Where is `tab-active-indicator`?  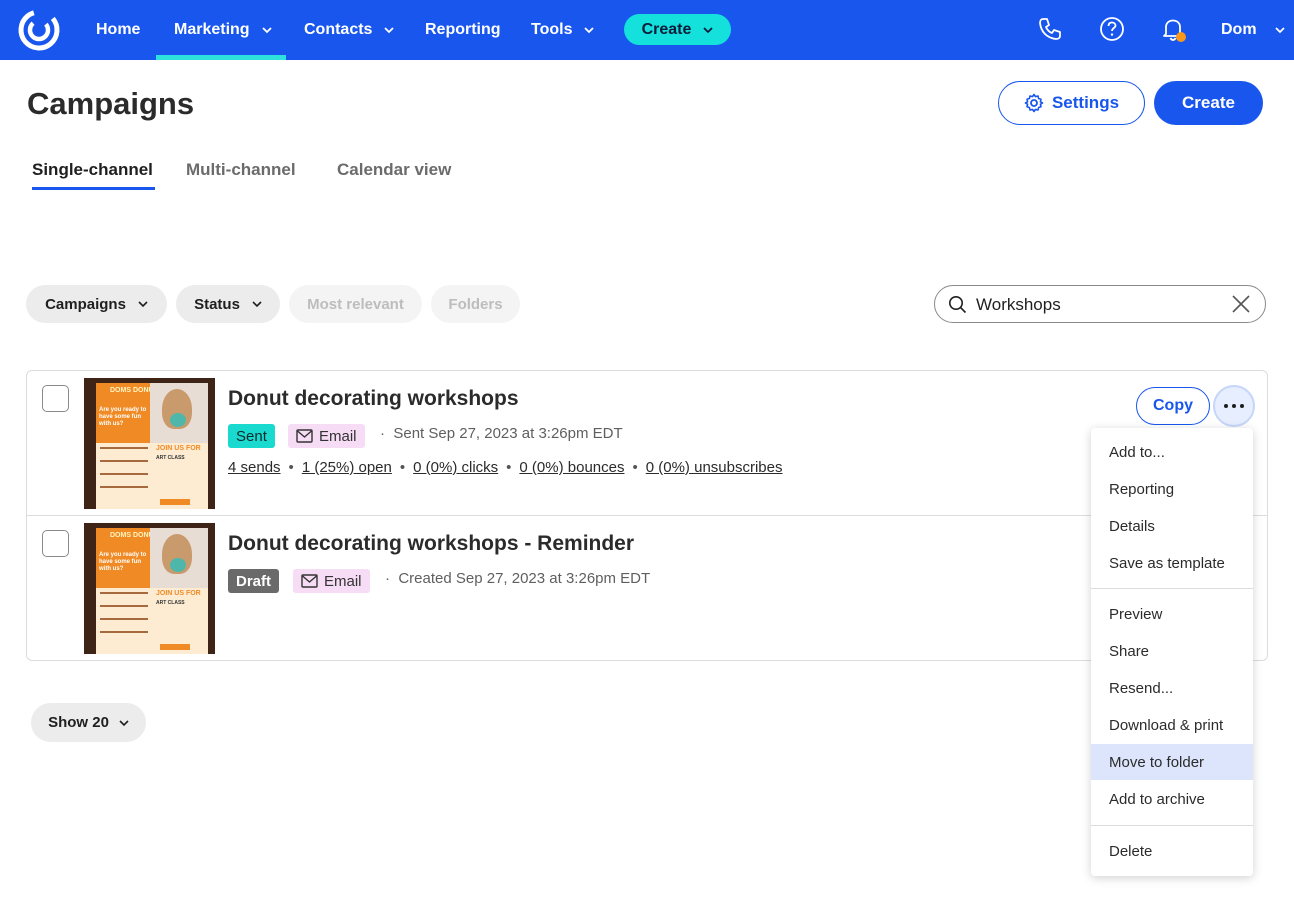
tab-active-indicator is located at coordinates (93, 188).